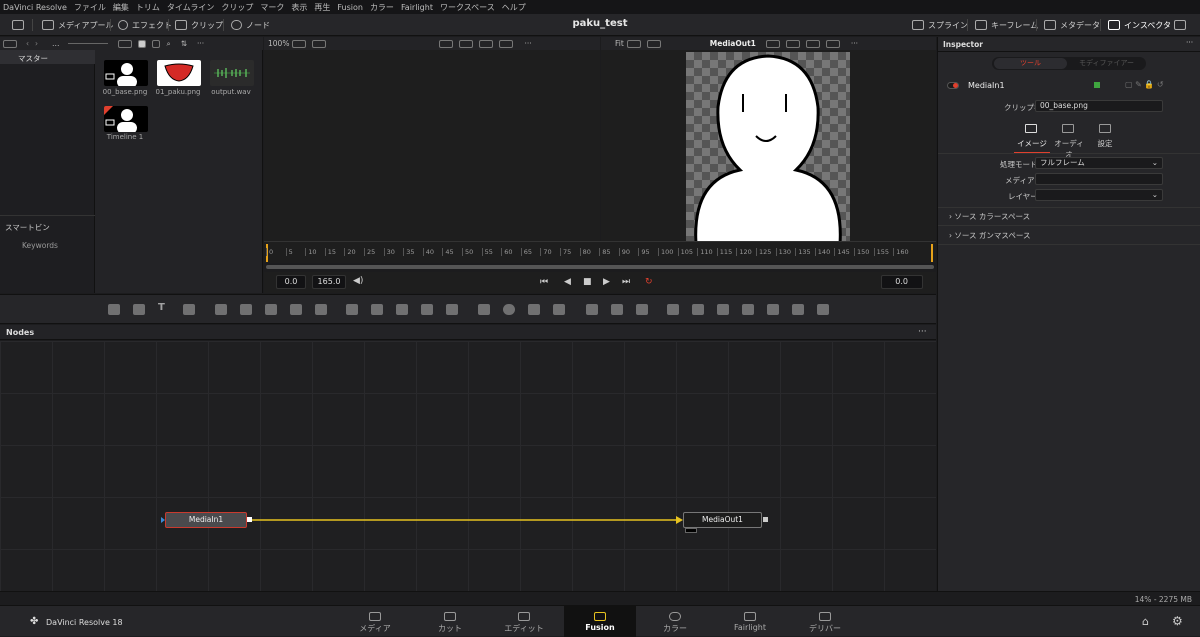 This screenshot has width=1200, height=637. I want to click on resize-icon, so click(427, 309).